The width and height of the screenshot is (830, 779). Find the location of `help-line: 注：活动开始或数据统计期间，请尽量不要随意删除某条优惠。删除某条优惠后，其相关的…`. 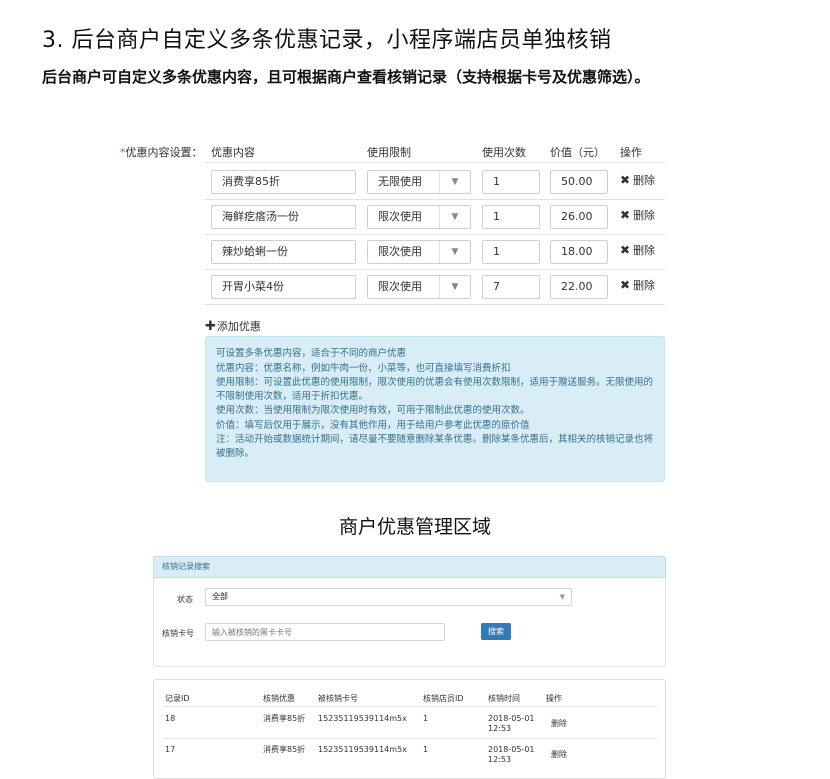

help-line: 注：活动开始或数据统计期间，请尽量不要随意删除某条优惠。删除某条优惠后，其相关的… is located at coordinates (435, 446).